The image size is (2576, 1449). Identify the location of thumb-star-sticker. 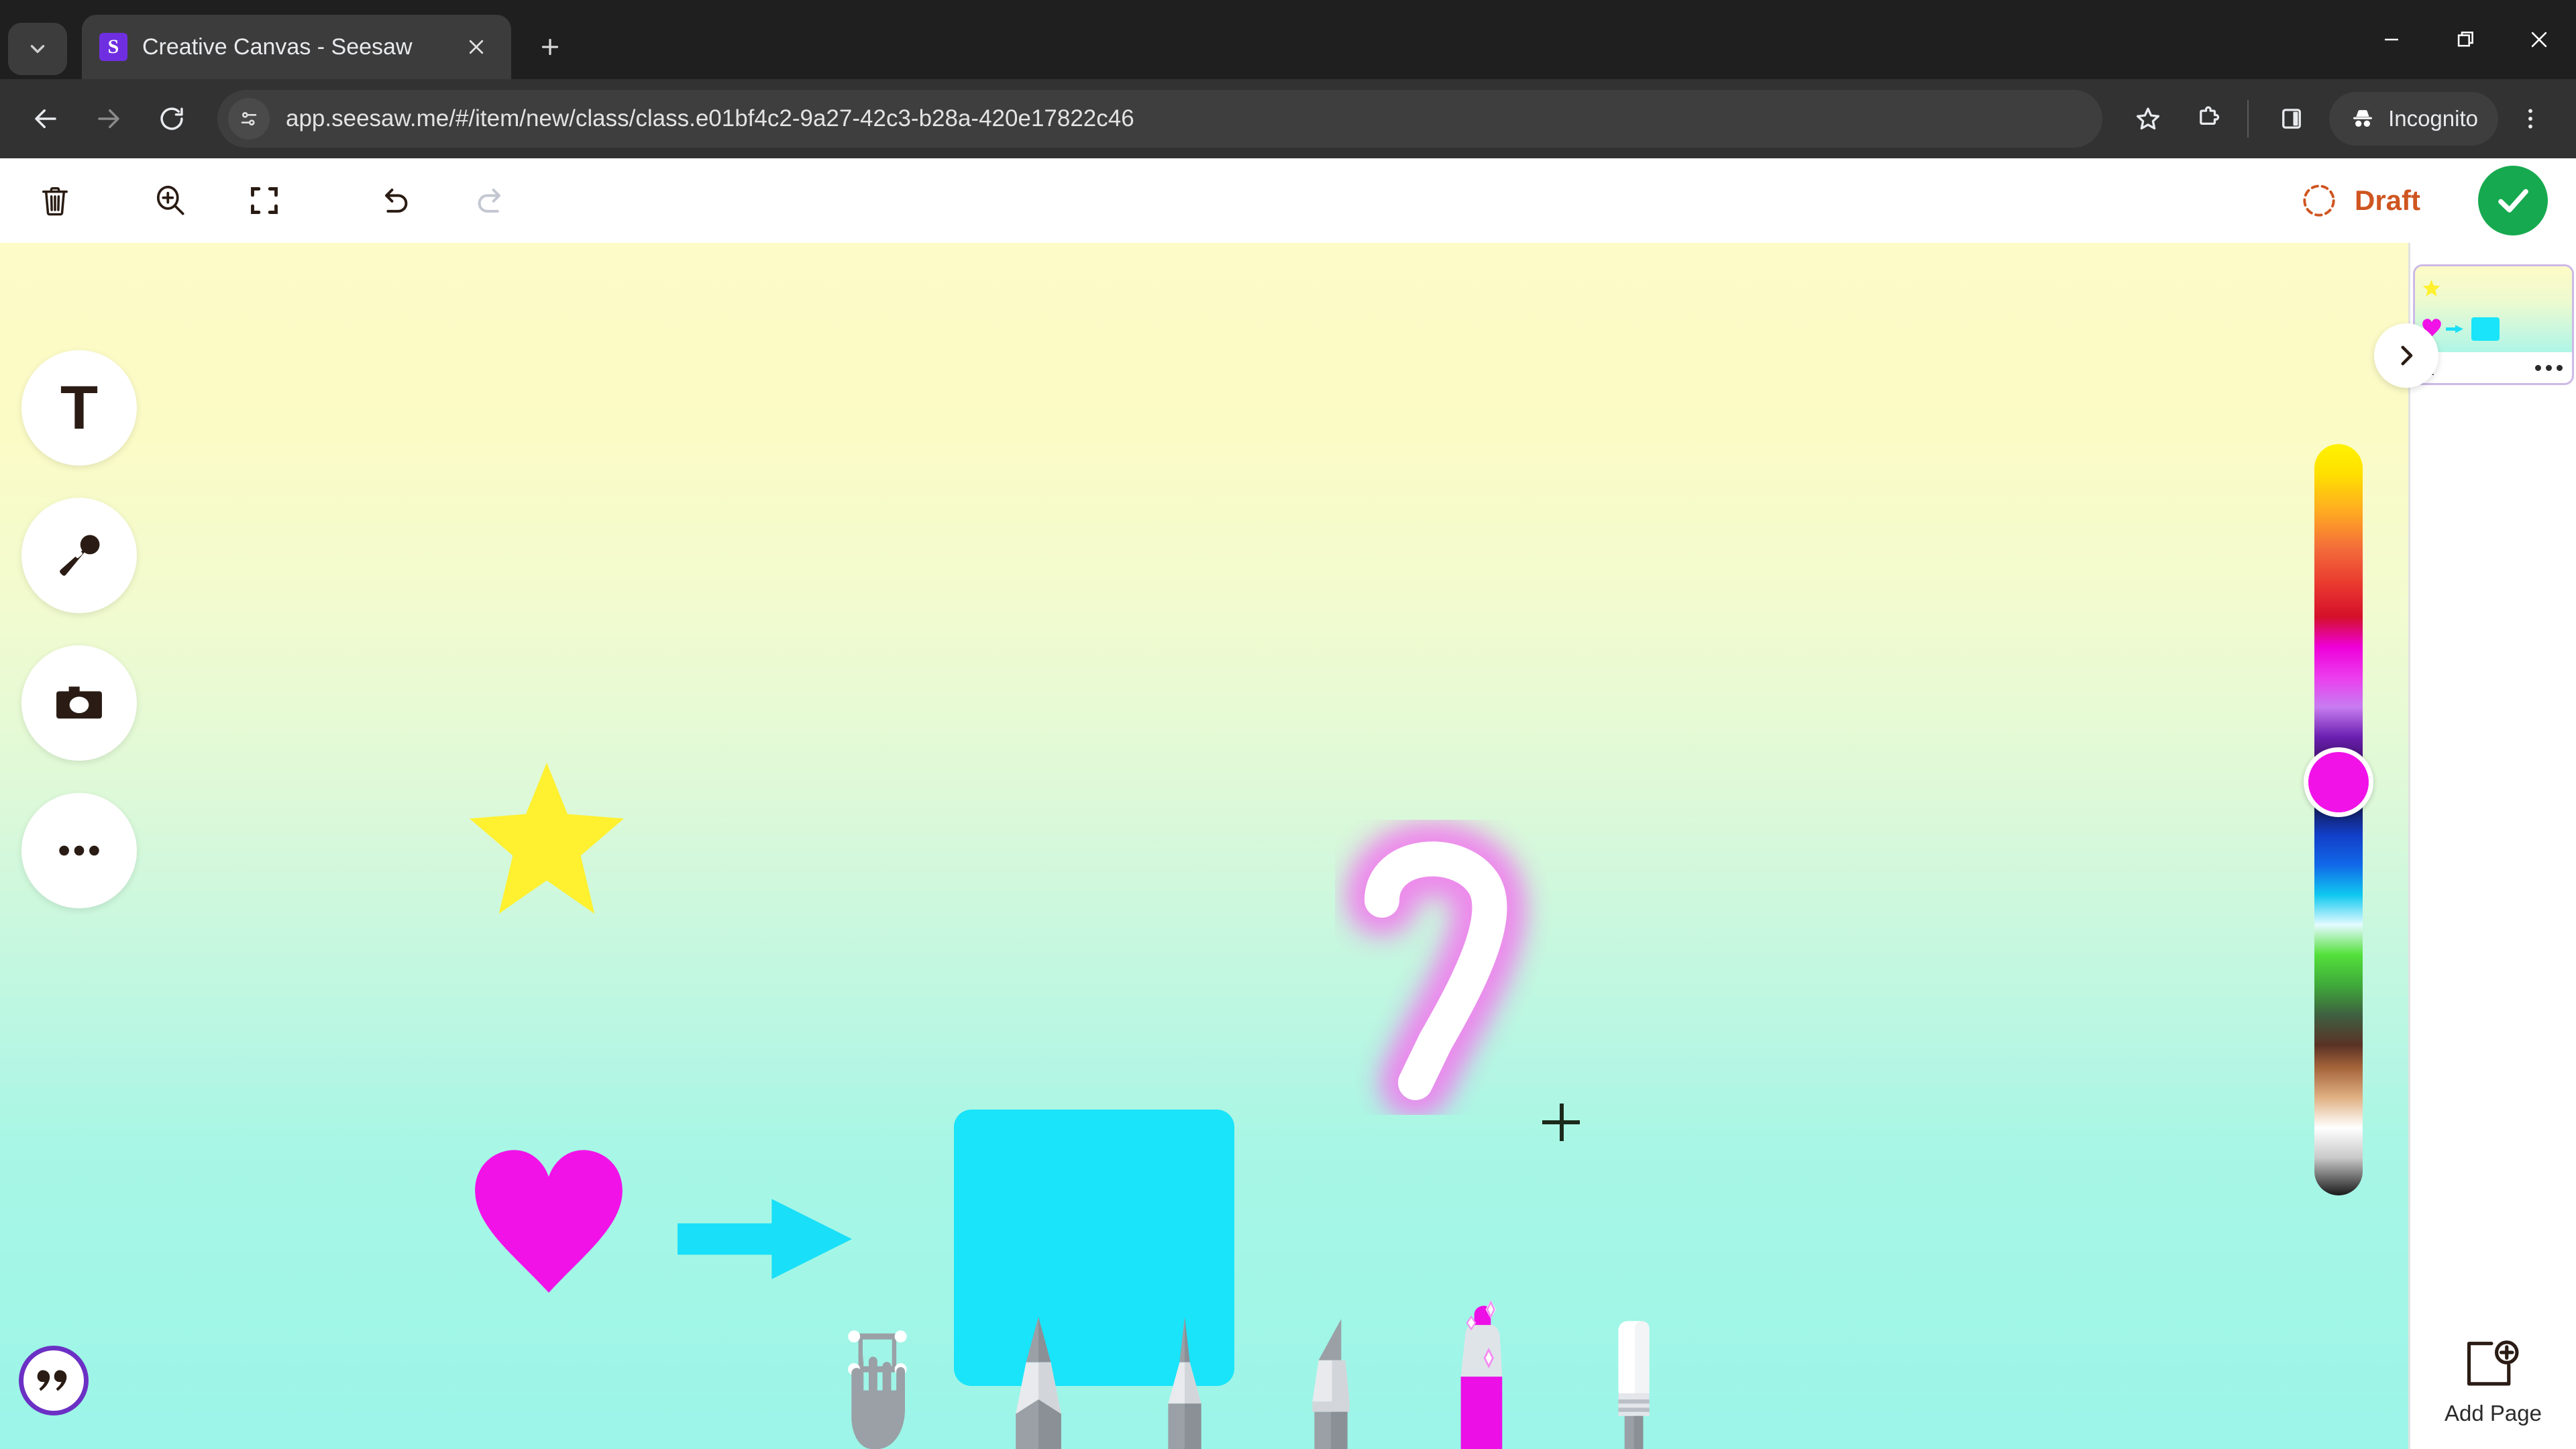
(2431, 288).